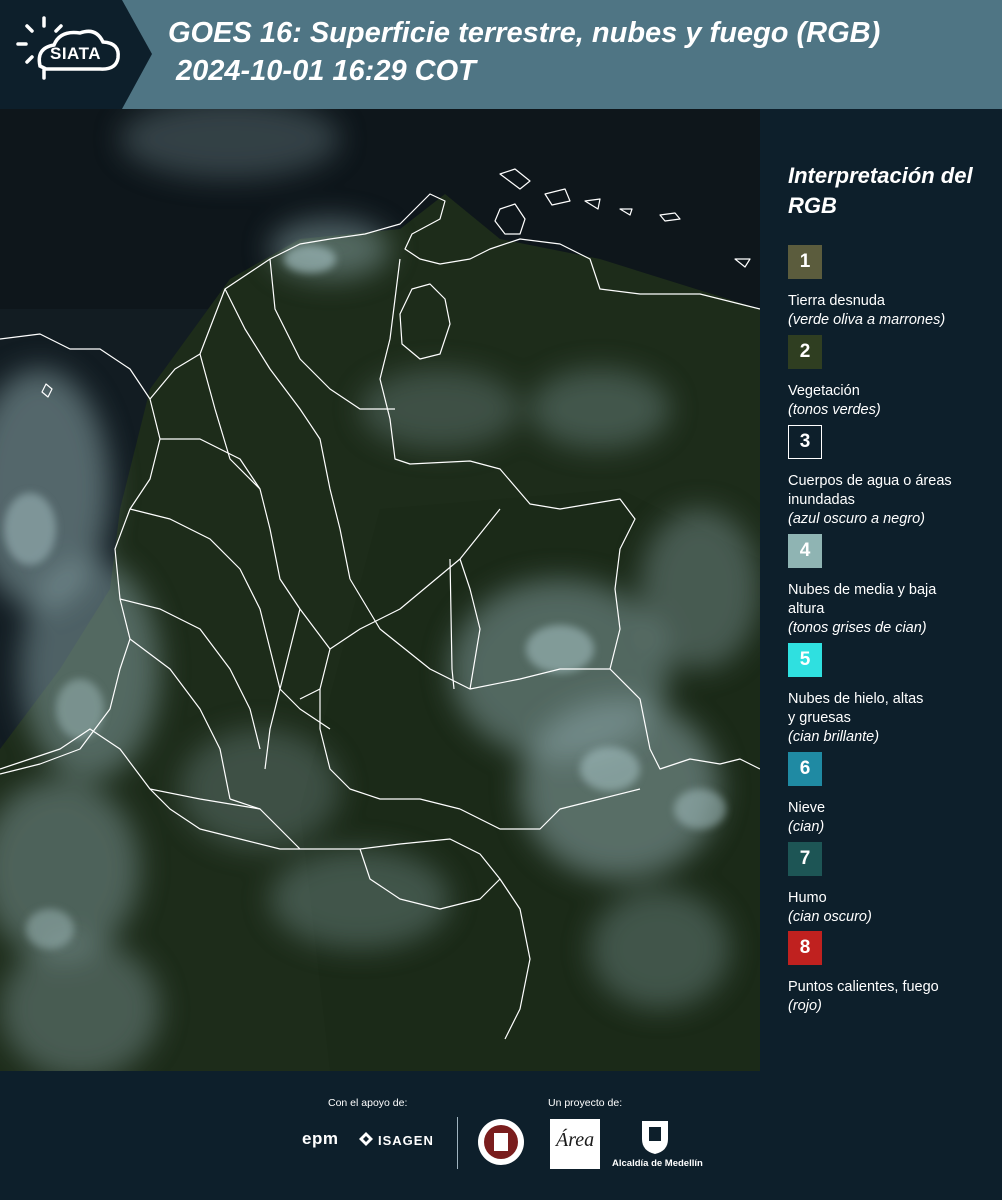 Image resolution: width=1002 pixels, height=1200 pixels. I want to click on seal-logo-icon, so click(501, 1142).